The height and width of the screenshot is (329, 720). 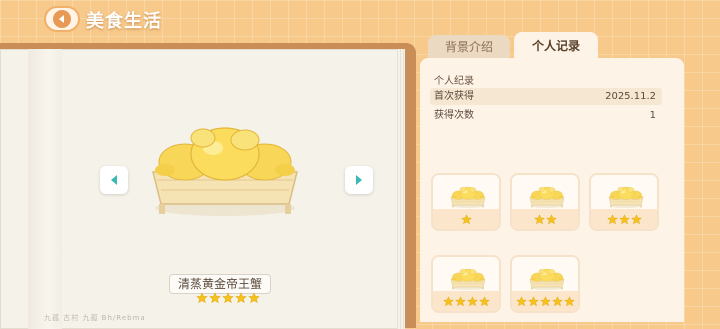 What do you see at coordinates (401, 189) in the screenshot?
I see `page-edges` at bounding box center [401, 189].